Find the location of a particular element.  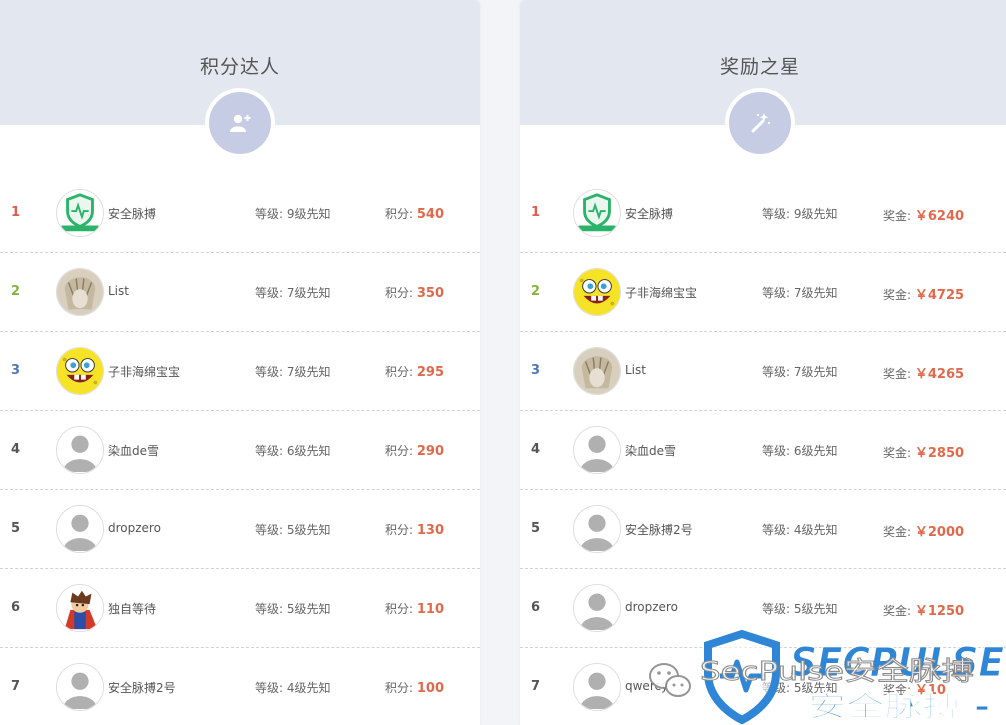

reward: 奖金: ￥1250 is located at coordinates (923, 609).